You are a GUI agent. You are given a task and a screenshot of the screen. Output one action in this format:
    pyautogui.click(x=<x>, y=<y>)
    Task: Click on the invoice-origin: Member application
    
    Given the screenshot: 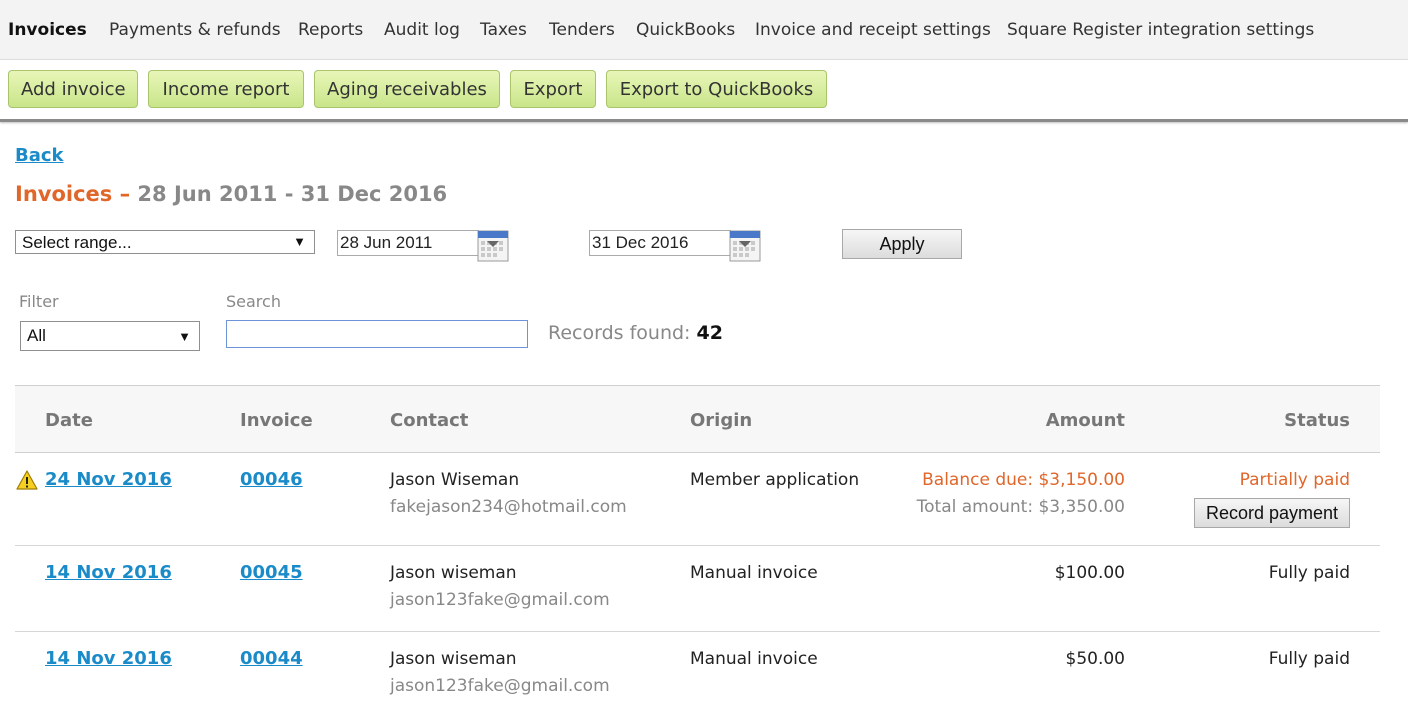 What is the action you would take?
    pyautogui.click(x=775, y=480)
    